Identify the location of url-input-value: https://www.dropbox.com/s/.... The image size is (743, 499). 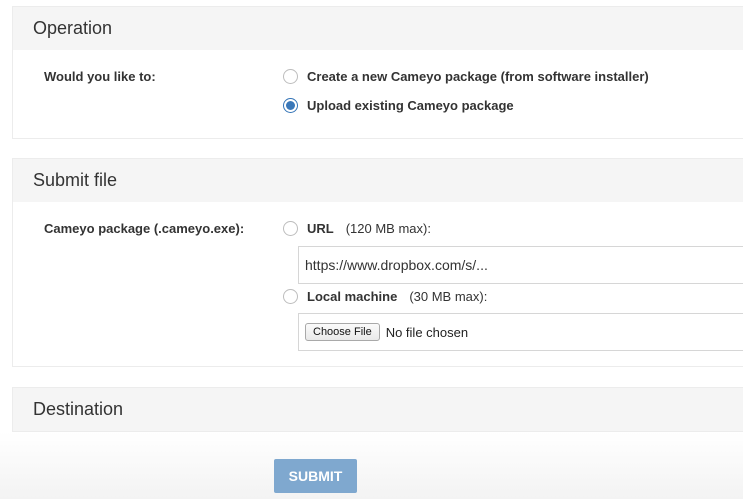
(396, 265).